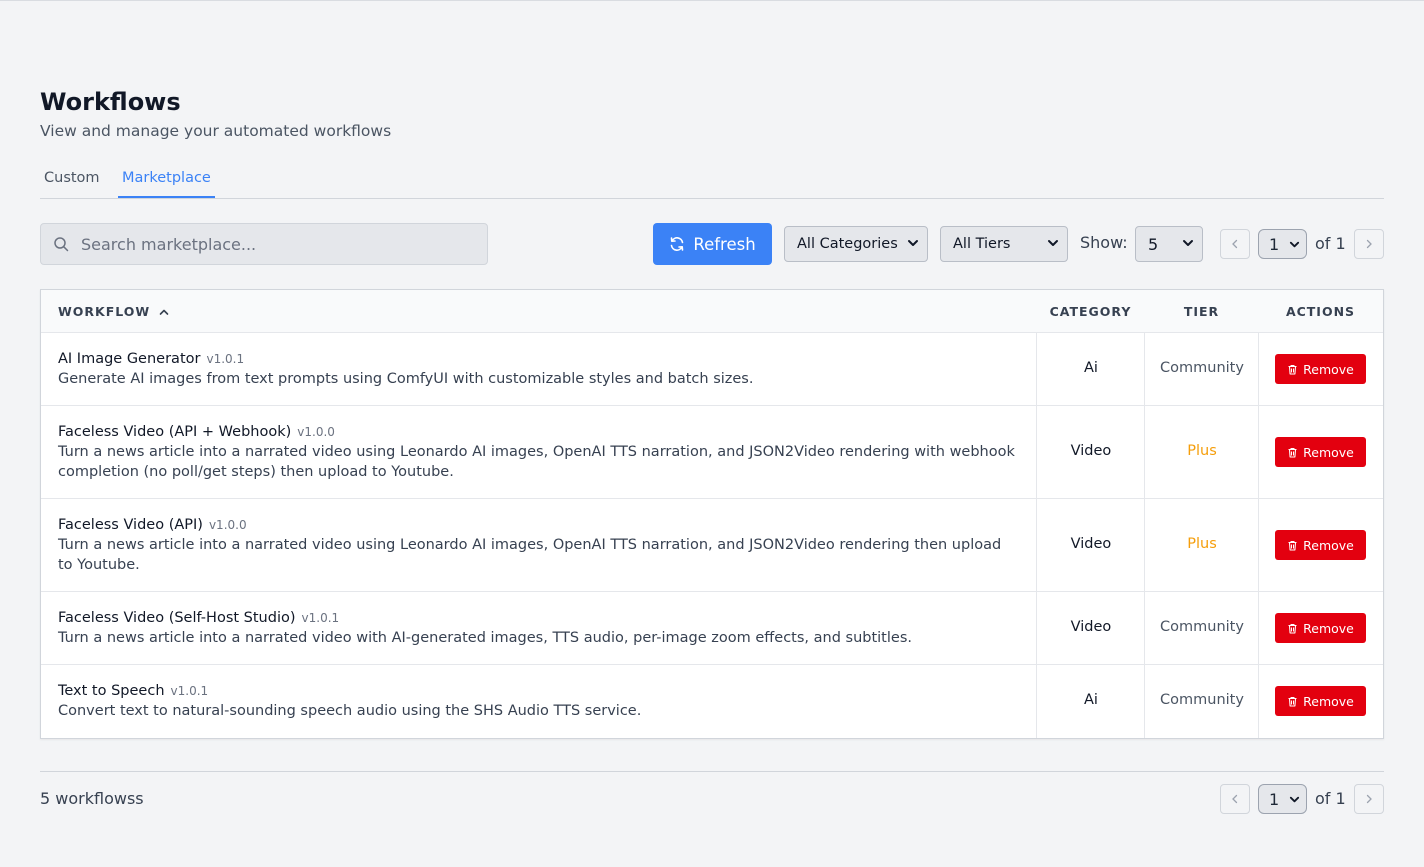 Image resolution: width=1424 pixels, height=867 pixels. Describe the element at coordinates (177, 618) in the screenshot. I see `workflow-name: Faceless Video (Self-Host Studio)` at that location.